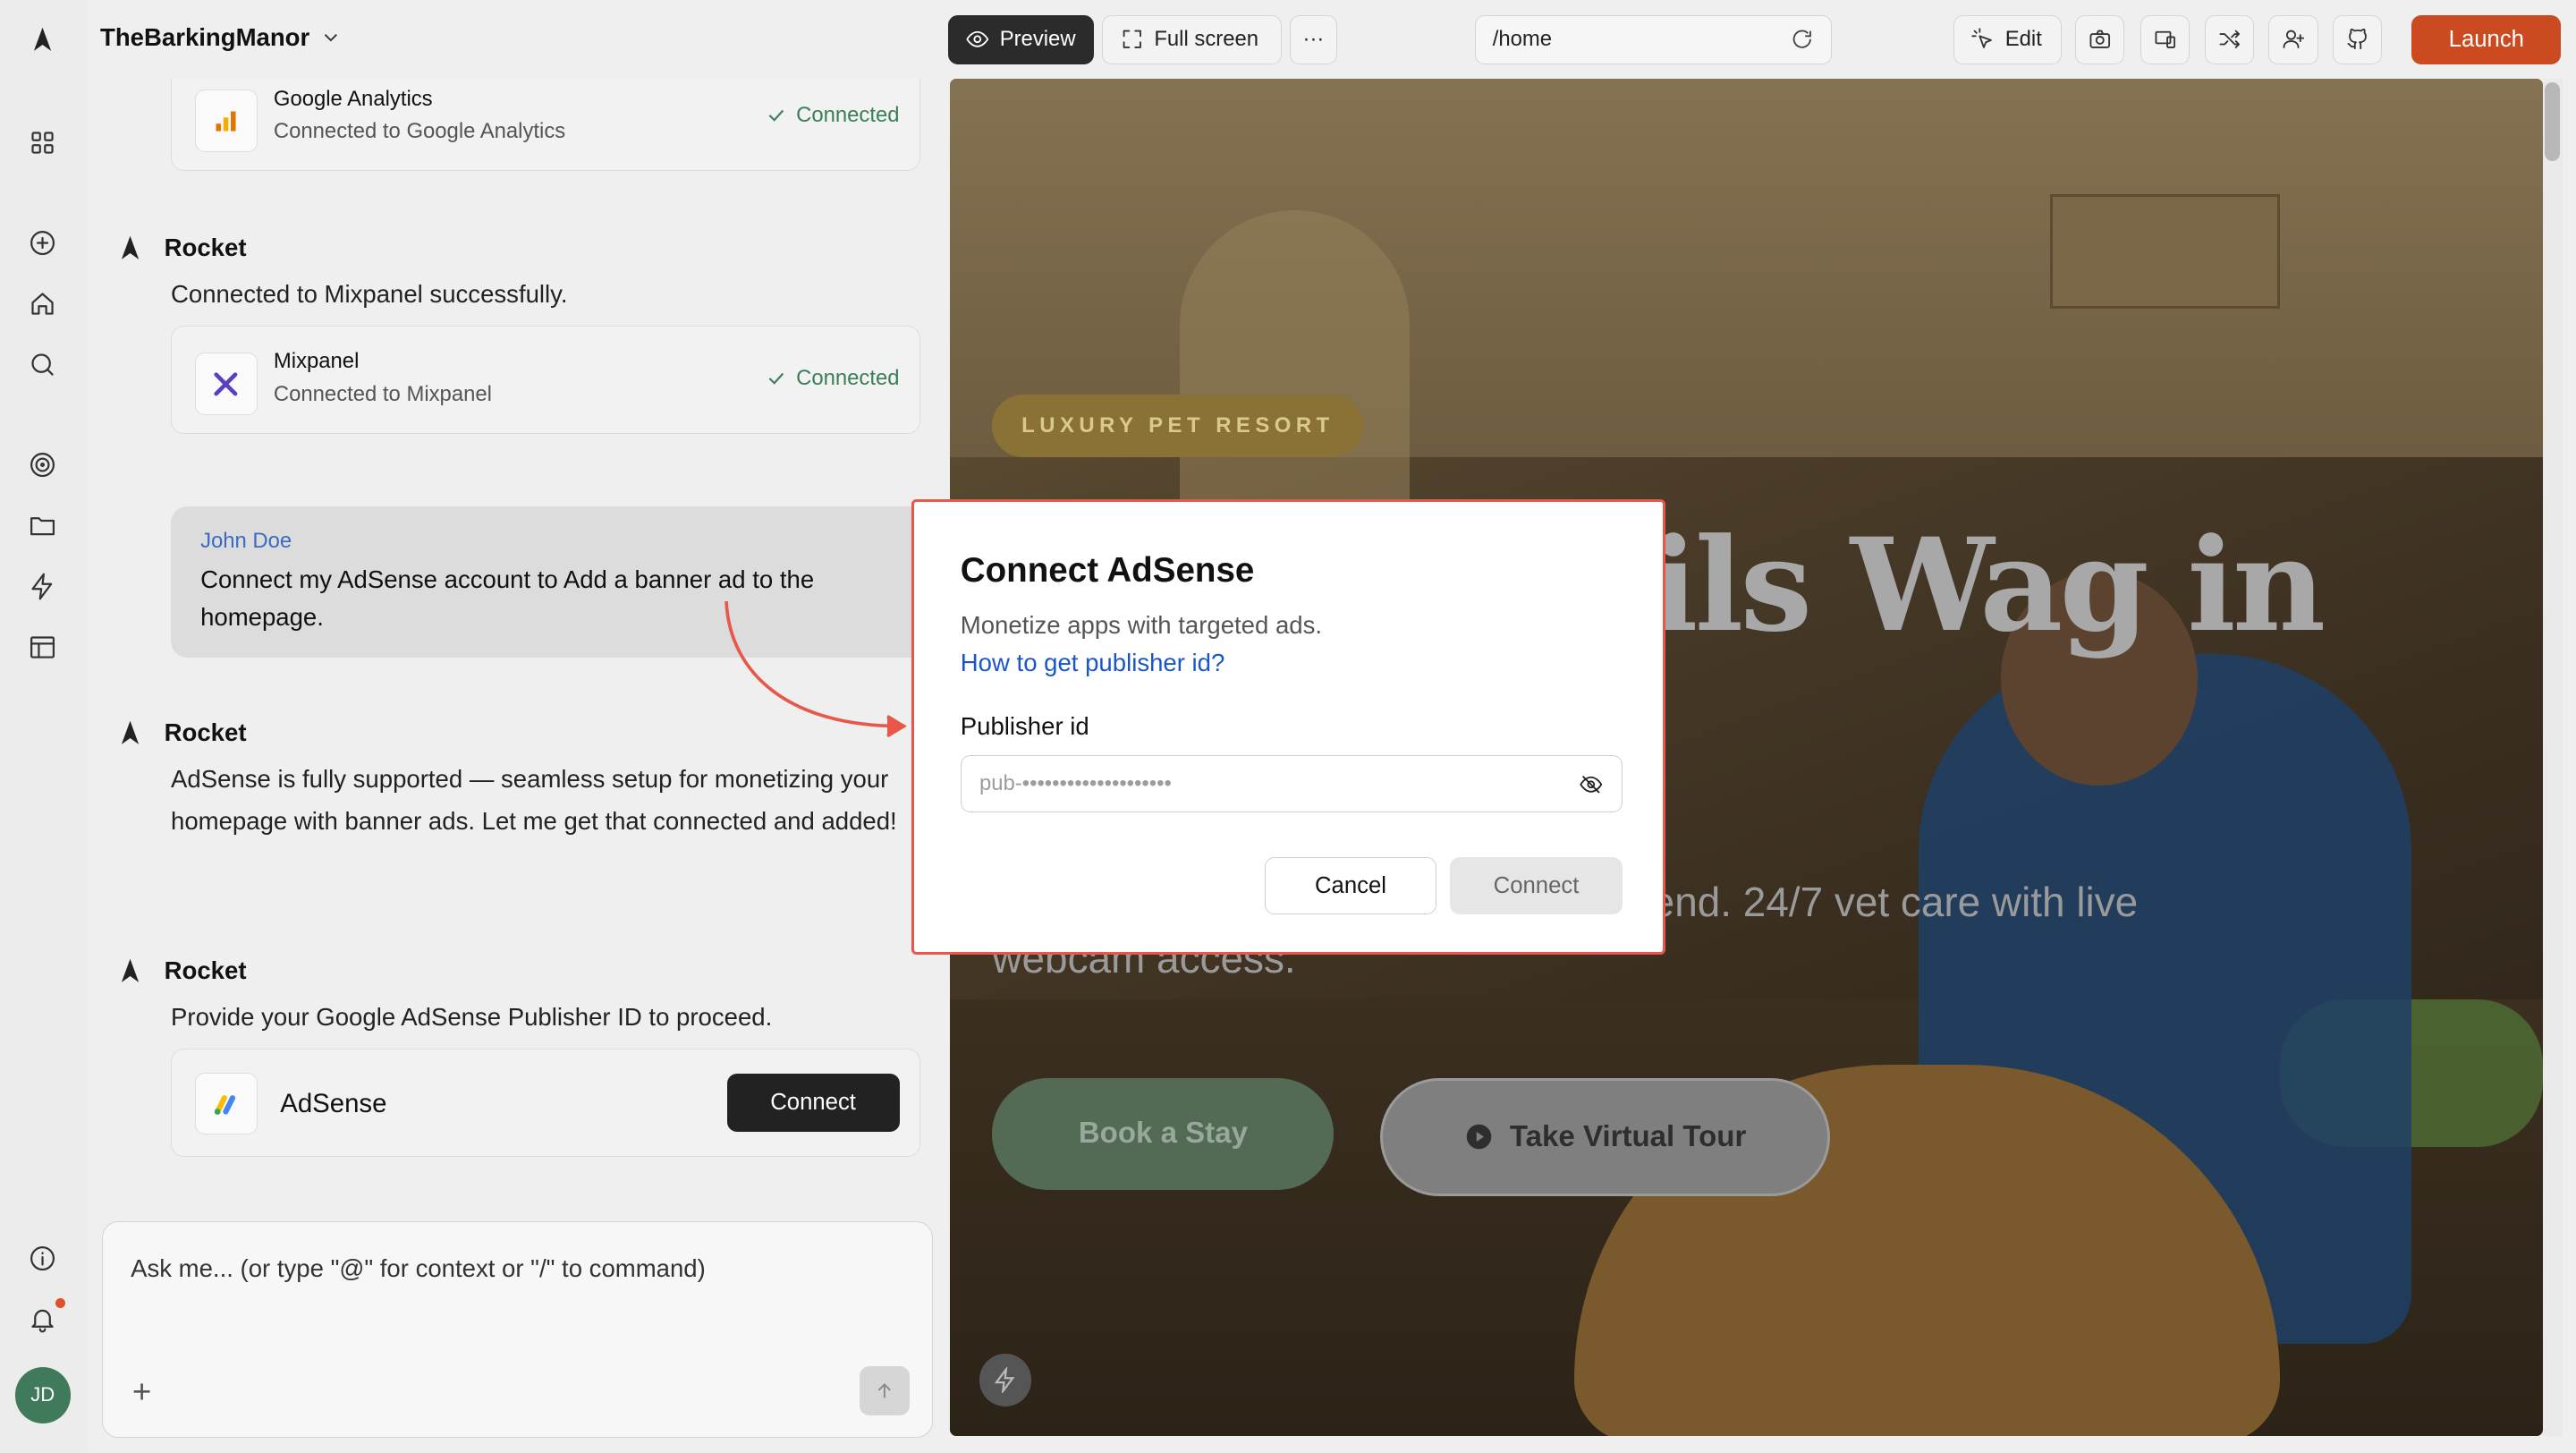  Describe the element at coordinates (226, 120) in the screenshot. I see `google-analytics-logo-icon` at that location.